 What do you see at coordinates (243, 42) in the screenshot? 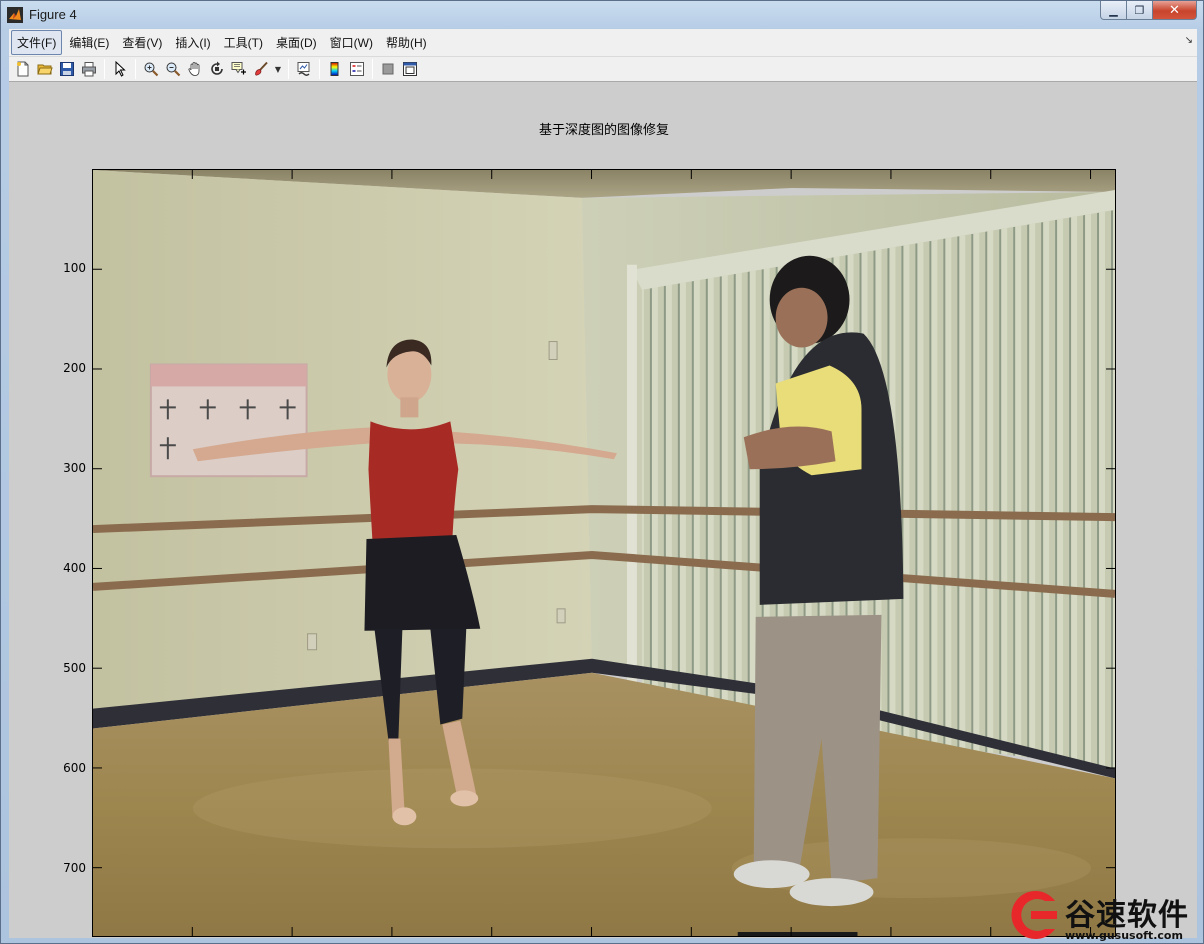
I see `menu-tools: 工具(T)` at bounding box center [243, 42].